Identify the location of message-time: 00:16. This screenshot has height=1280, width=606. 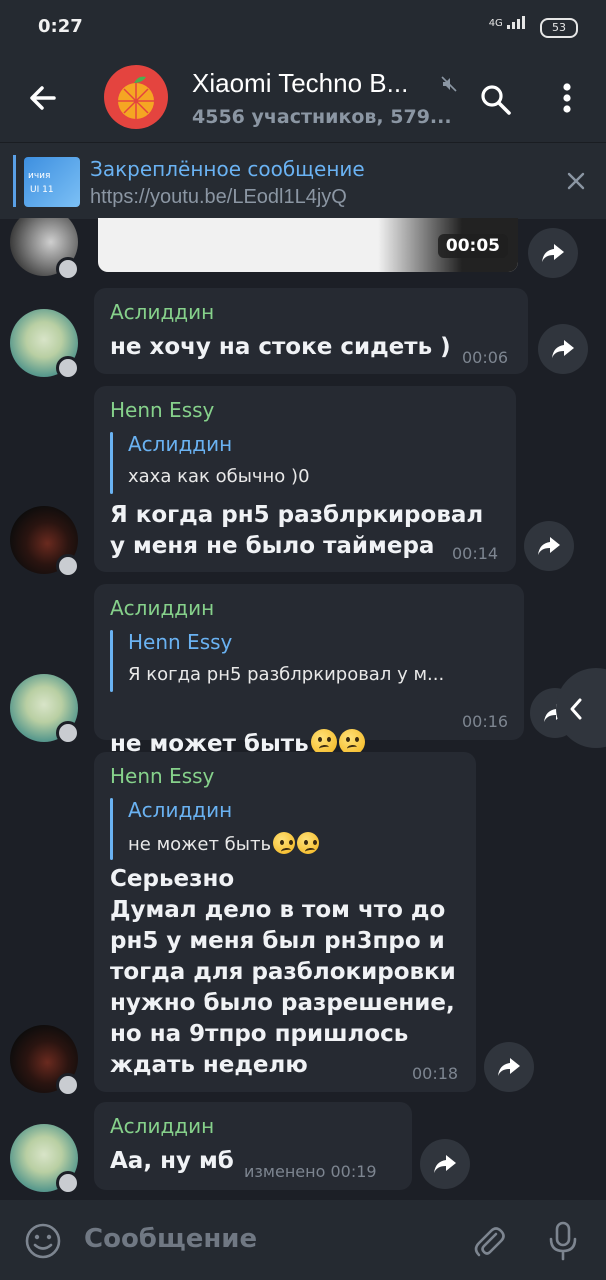
(485, 721).